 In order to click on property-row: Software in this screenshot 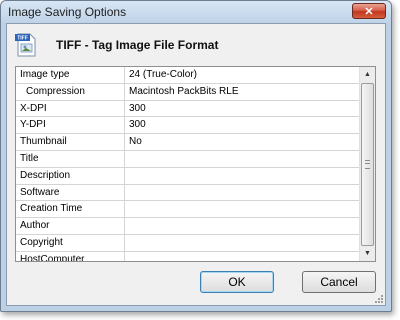, I will do `click(188, 193)`.